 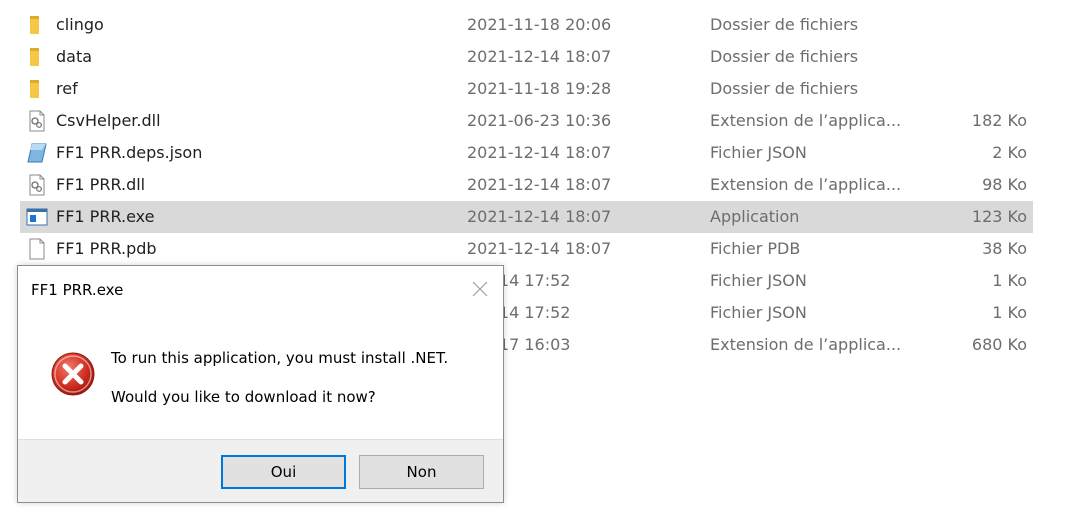 I want to click on json-icon, so click(x=37, y=153).